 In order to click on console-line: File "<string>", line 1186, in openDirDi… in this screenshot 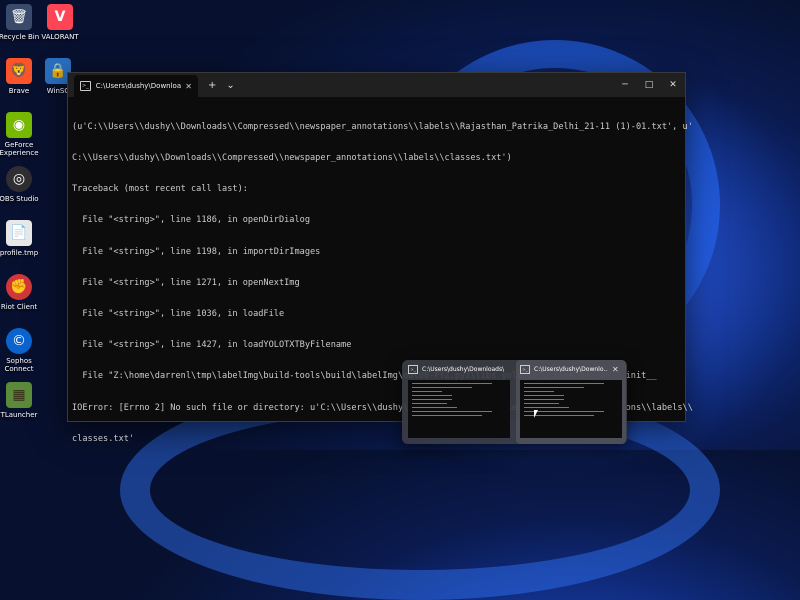, I will do `click(191, 220)`.